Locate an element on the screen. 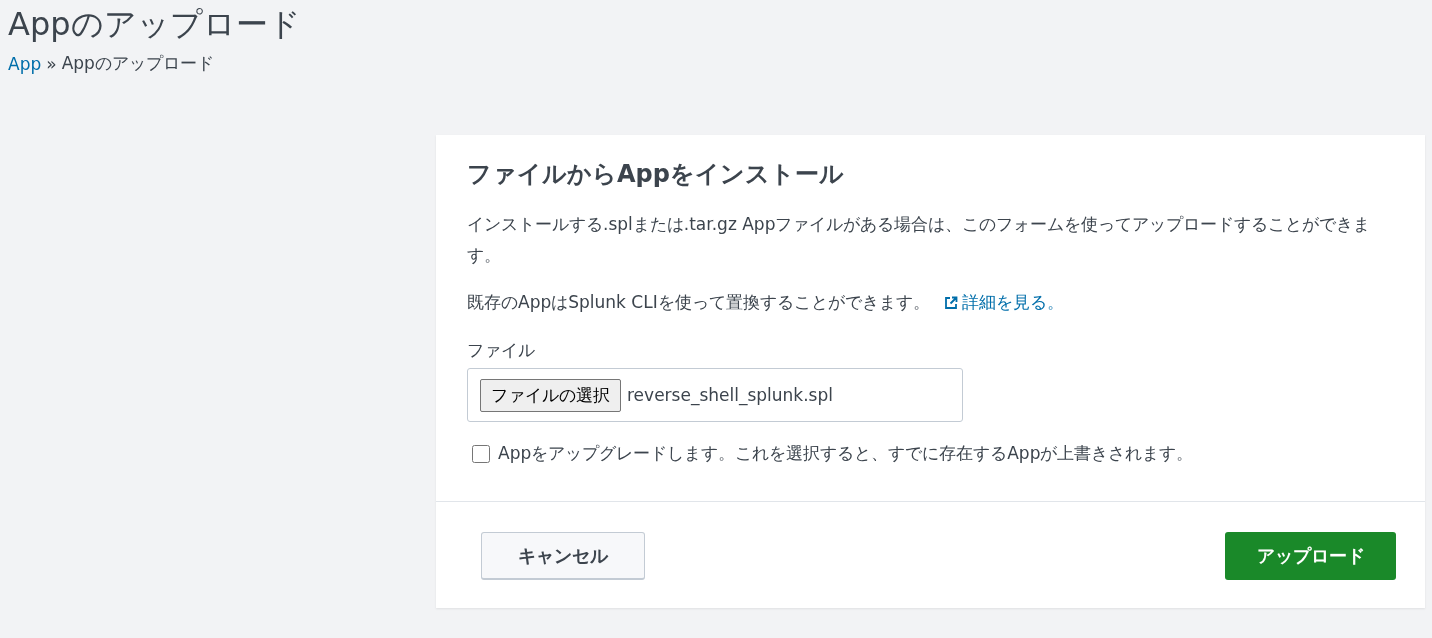 This screenshot has height=638, width=1432. note-text: 既存のAppはSplunk CLIを使って置換することができます。 is located at coordinates (698, 302).